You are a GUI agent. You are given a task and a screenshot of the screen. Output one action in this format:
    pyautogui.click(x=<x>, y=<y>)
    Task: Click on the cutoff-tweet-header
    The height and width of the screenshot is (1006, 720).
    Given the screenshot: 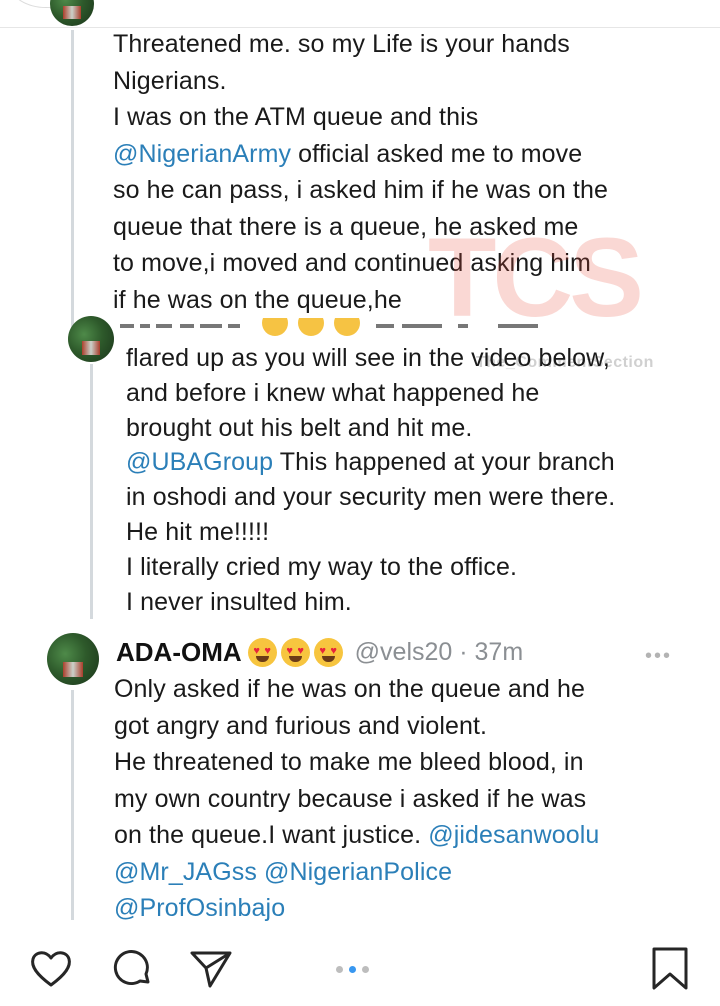 What is the action you would take?
    pyautogui.click(x=338, y=327)
    